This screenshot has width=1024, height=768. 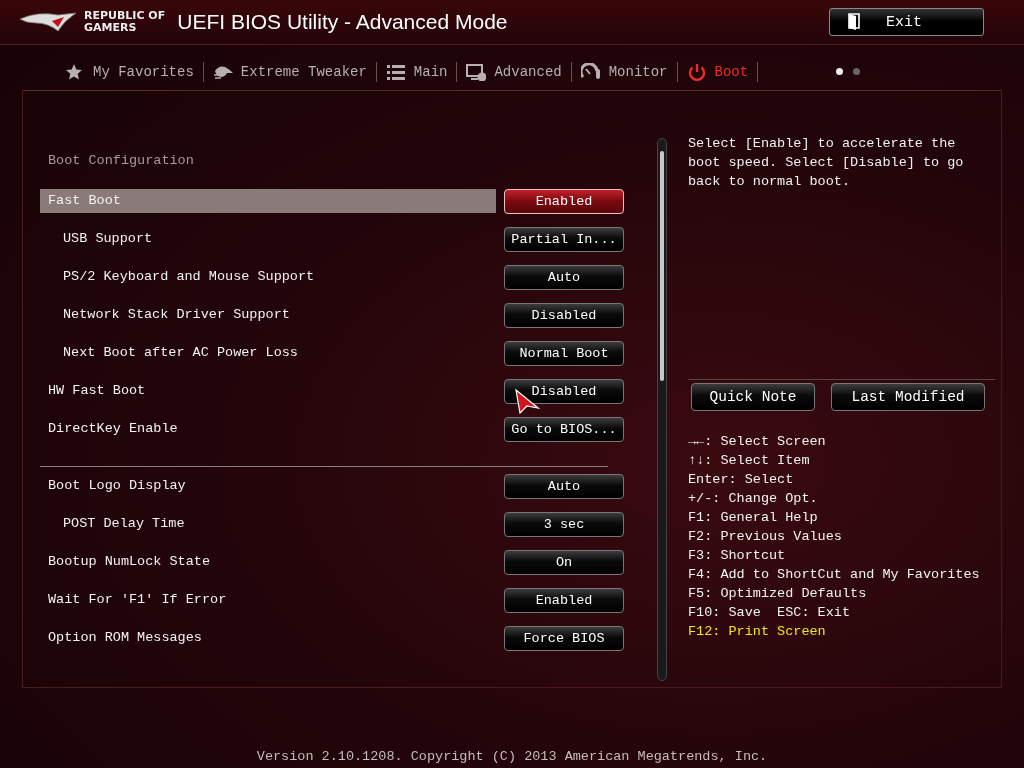 What do you see at coordinates (512, 756) in the screenshot?
I see `version-text: Version 2.10.1208. Copyright (C) 2013 American Megatrends, Inc.` at bounding box center [512, 756].